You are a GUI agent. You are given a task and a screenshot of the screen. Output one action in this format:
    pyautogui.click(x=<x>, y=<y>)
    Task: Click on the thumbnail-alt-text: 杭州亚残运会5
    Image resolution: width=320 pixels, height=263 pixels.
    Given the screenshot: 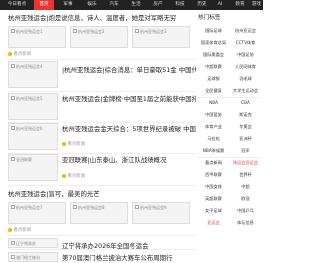 What is the action you would take?
    pyautogui.click(x=29, y=98)
    